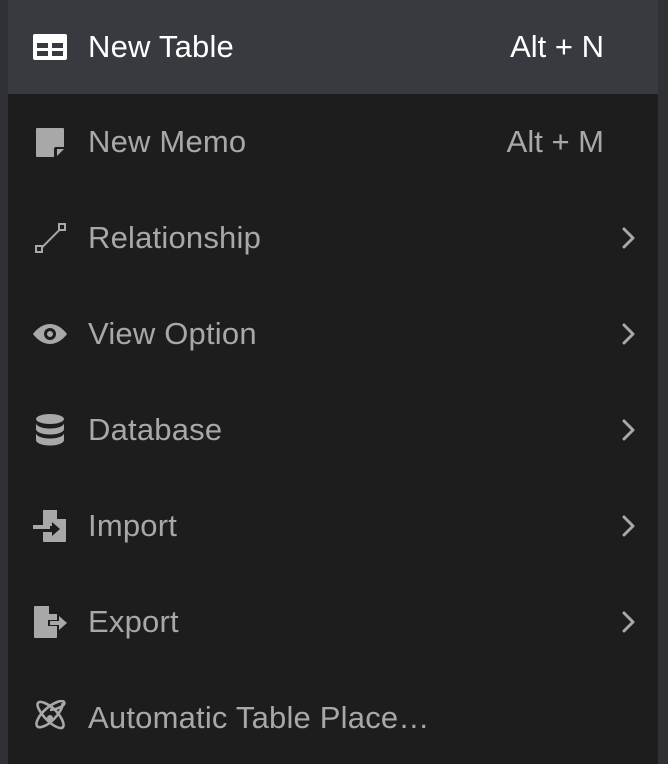 Image resolution: width=668 pixels, height=764 pixels. Describe the element at coordinates (557, 46) in the screenshot. I see `menu-item-shortcut: Alt + N` at that location.